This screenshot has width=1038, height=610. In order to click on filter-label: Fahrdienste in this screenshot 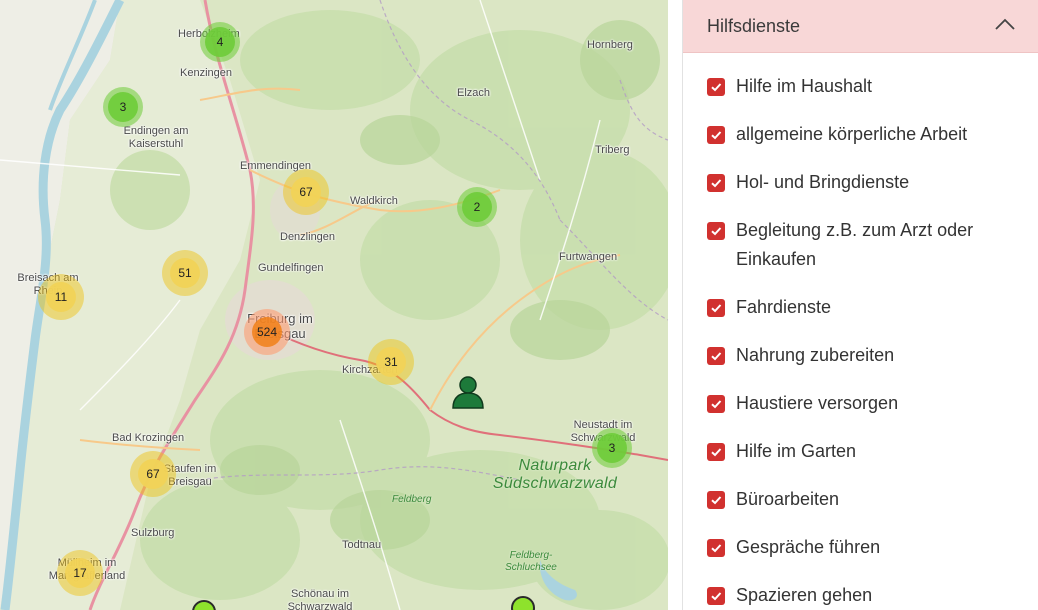, I will do `click(784, 307)`.